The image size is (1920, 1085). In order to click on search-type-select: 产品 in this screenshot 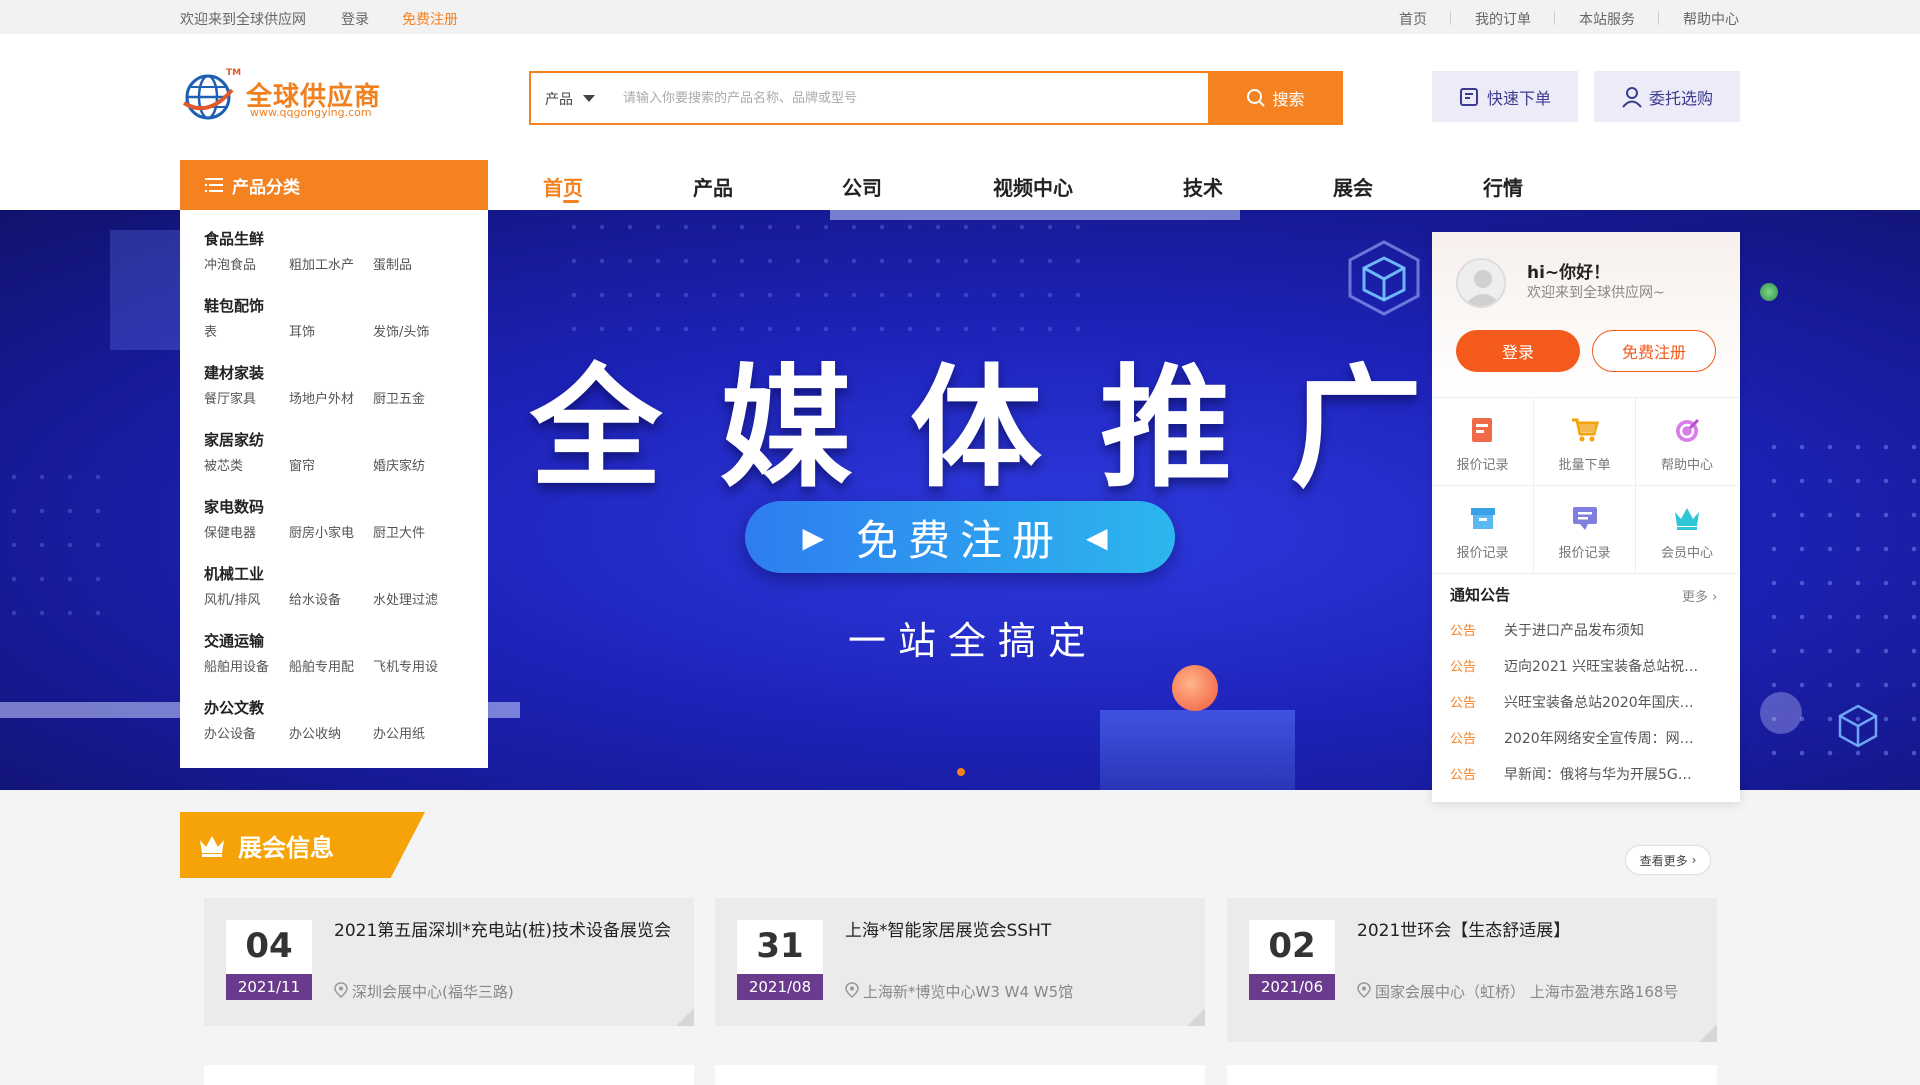, I will do `click(559, 99)`.